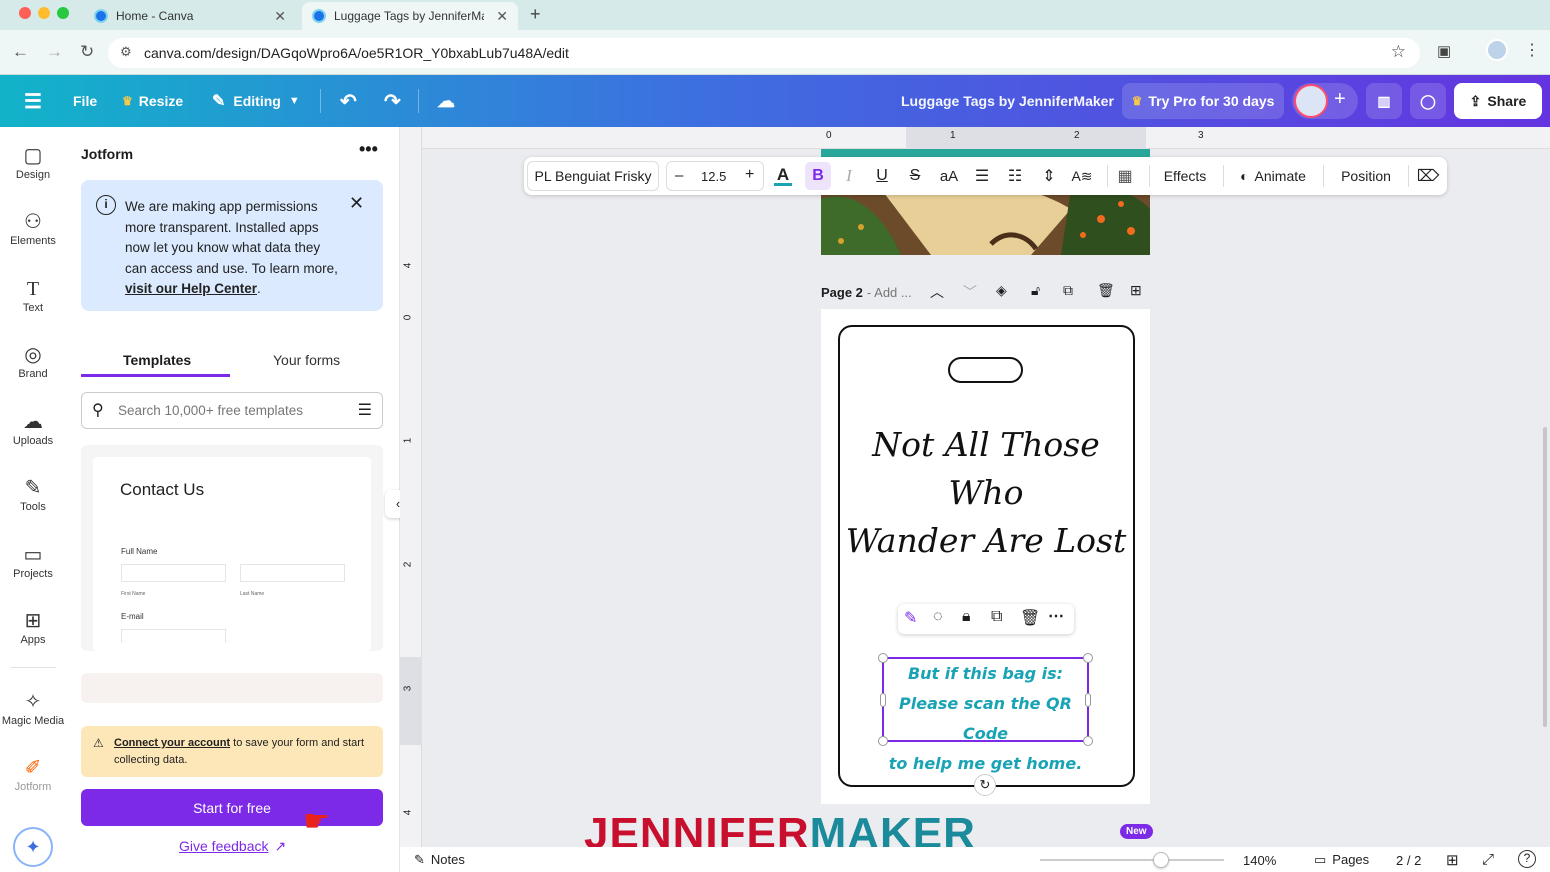 Image resolution: width=1550 pixels, height=872 pixels. I want to click on resize-button: ♛ Resize, so click(152, 101).